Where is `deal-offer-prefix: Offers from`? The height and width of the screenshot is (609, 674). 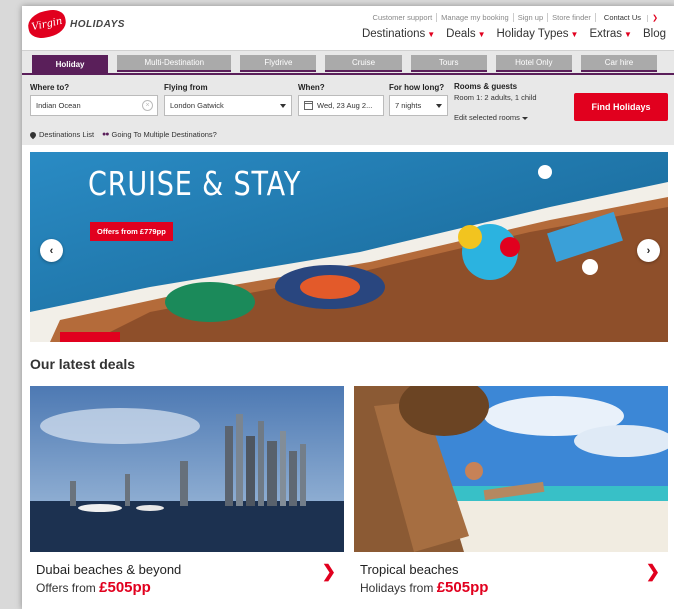
deal-offer-prefix: Offers from is located at coordinates (66, 588).